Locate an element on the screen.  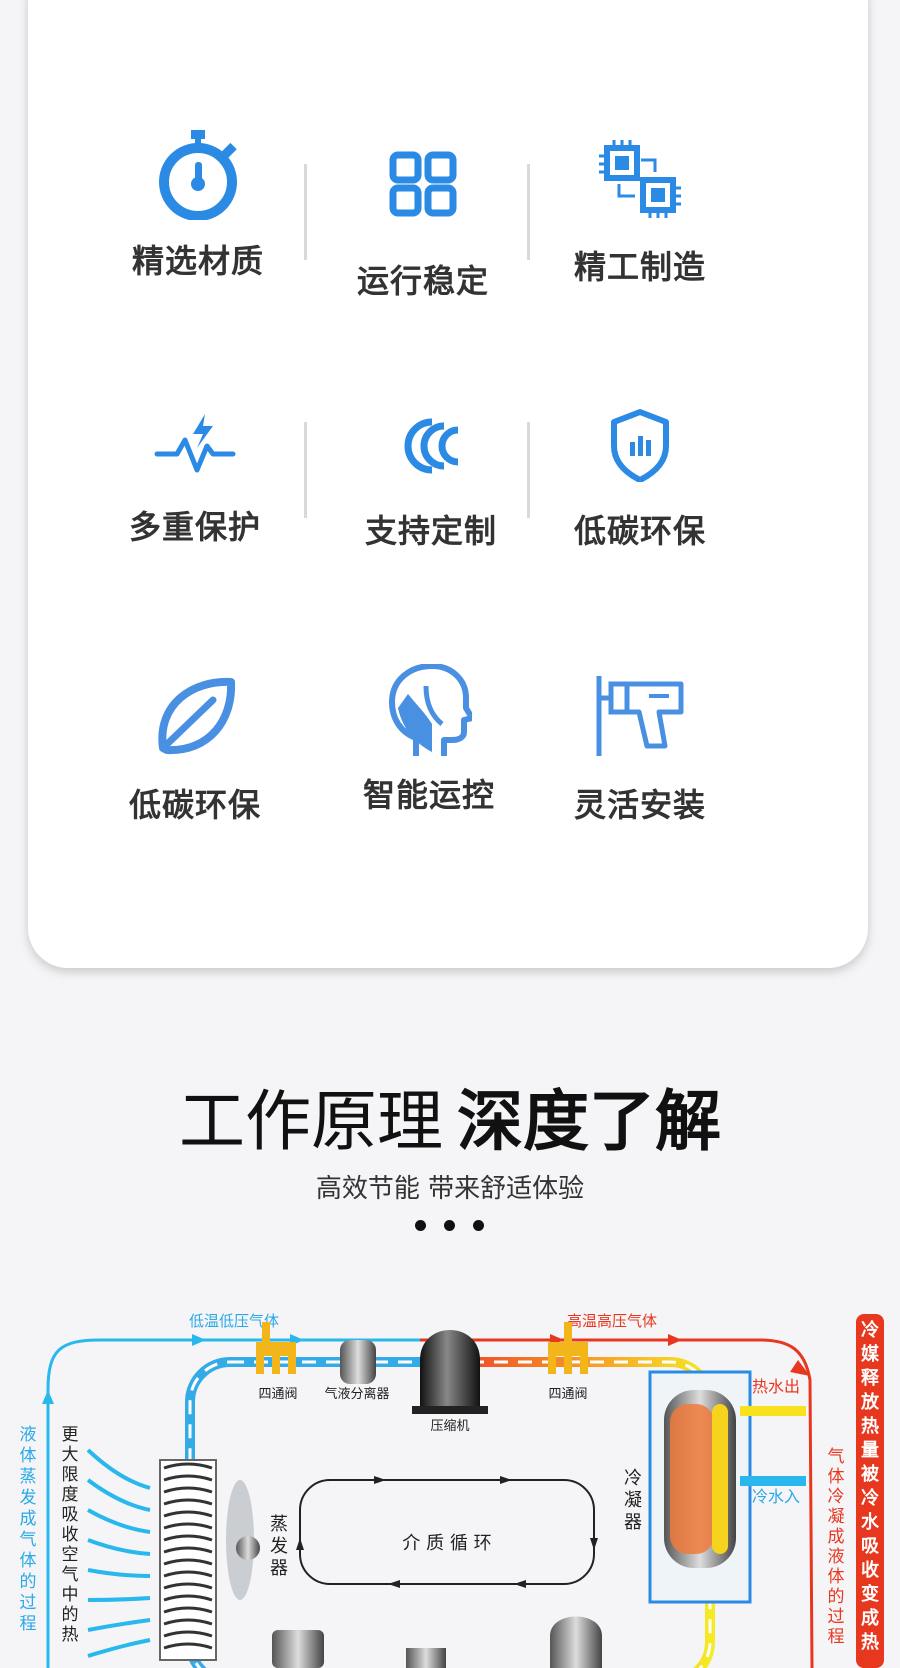
left-process-label: 液体蒸发成气体的过程 is located at coordinates (28, 1529).